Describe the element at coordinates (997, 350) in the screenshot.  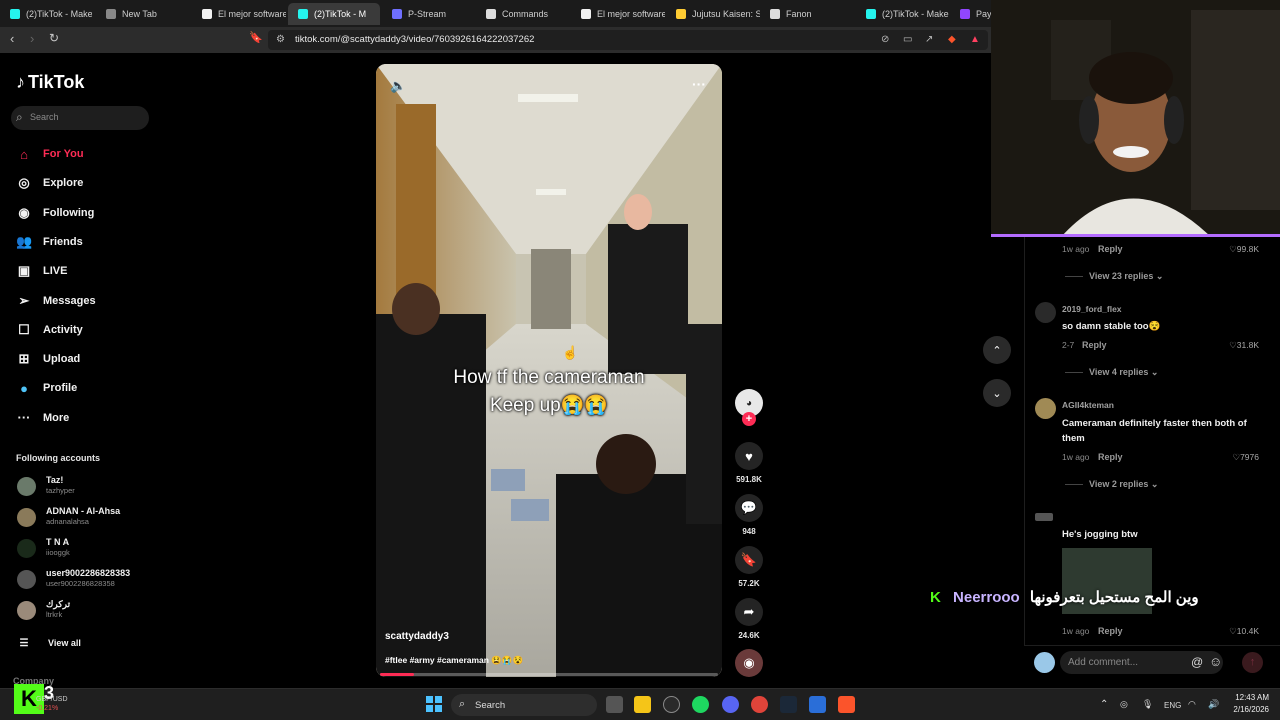
I see `previous-video-button: ⌃` at that location.